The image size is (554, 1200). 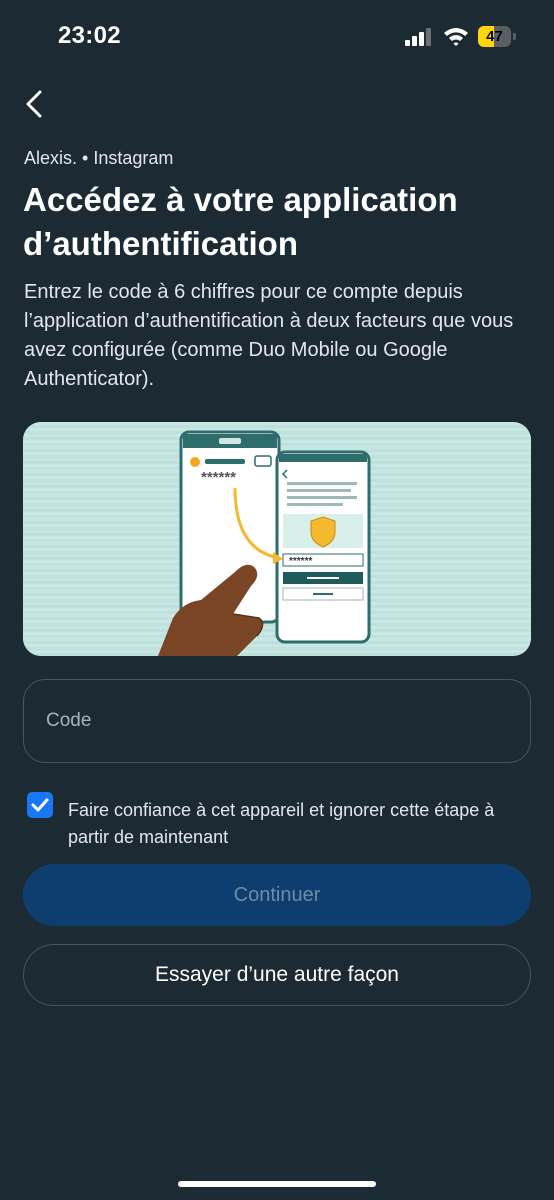 What do you see at coordinates (277, 975) in the screenshot?
I see `try-another-way-button: Essayer d’une autre façon` at bounding box center [277, 975].